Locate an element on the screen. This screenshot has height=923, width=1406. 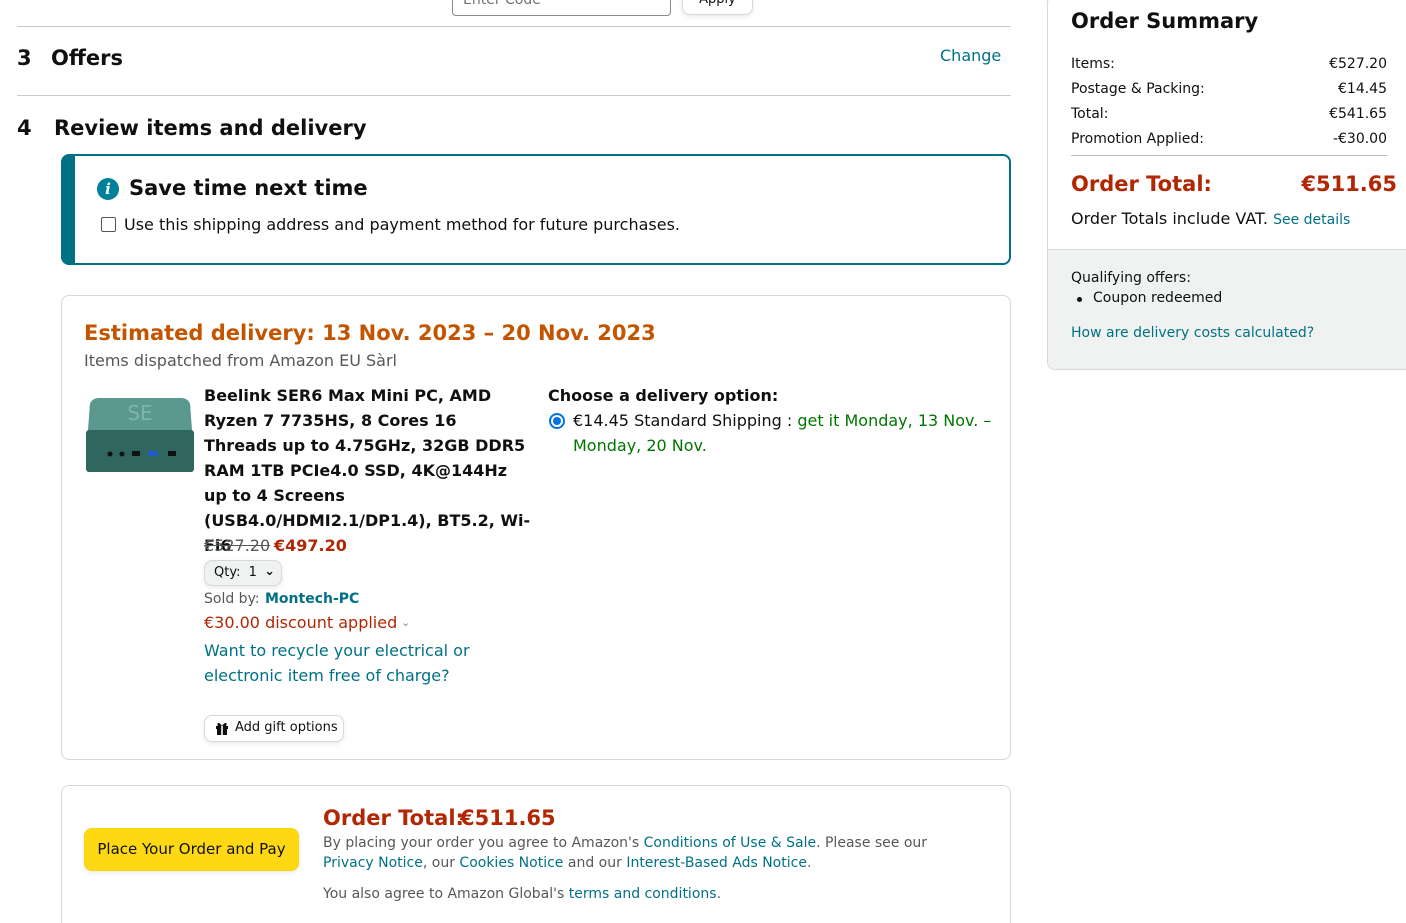
summary-label: Total: is located at coordinates (1090, 114).